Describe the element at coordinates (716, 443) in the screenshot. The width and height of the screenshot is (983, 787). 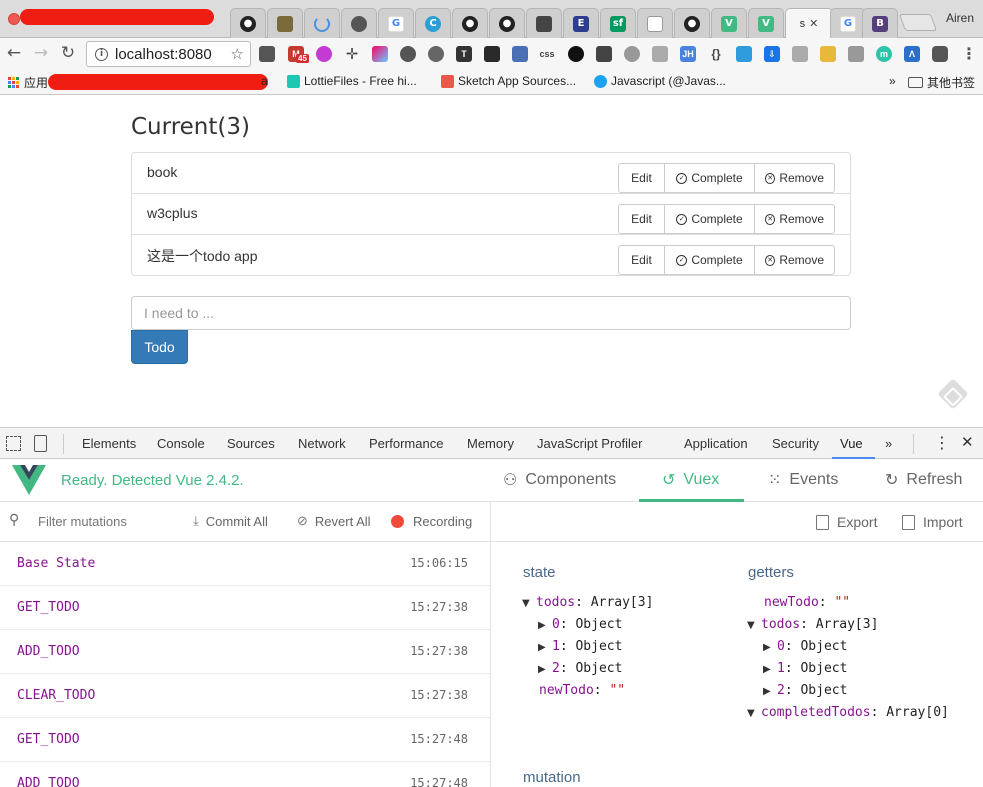
I see `tab-application: Application` at that location.